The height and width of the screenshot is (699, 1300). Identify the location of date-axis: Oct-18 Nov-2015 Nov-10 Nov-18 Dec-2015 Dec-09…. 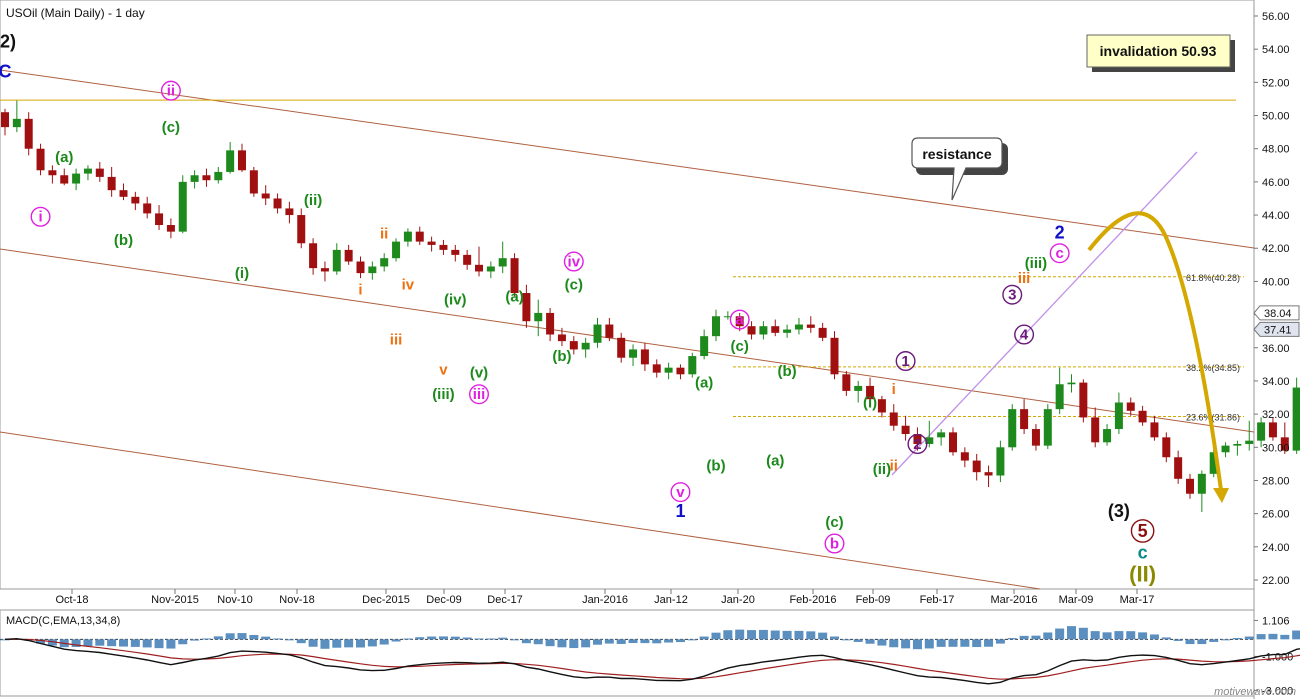
(604, 597).